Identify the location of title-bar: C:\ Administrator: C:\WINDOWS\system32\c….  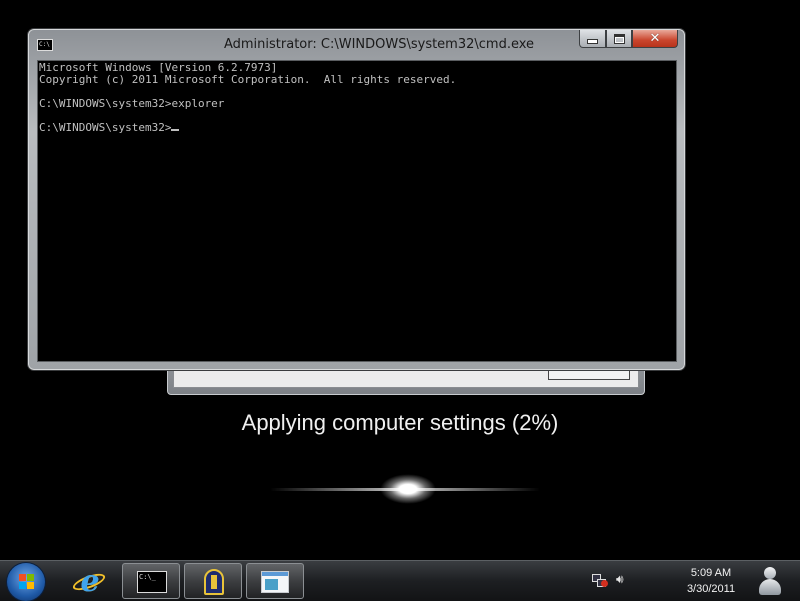
(356, 45).